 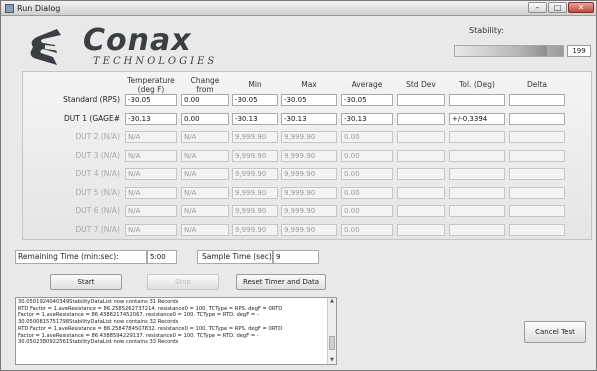 What do you see at coordinates (162, 257) in the screenshot?
I see `remaining-time-field: 5:00` at bounding box center [162, 257].